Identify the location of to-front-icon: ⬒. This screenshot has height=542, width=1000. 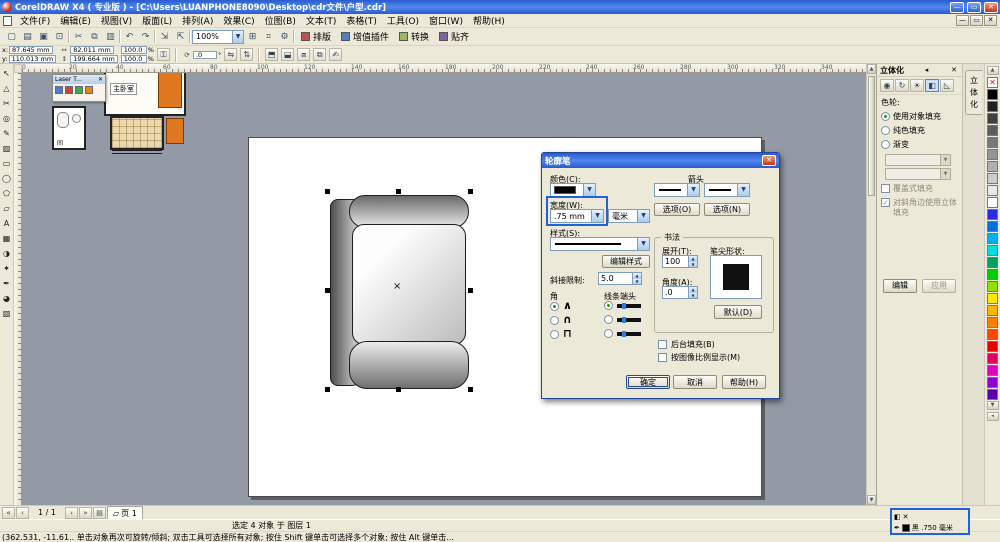
(272, 54).